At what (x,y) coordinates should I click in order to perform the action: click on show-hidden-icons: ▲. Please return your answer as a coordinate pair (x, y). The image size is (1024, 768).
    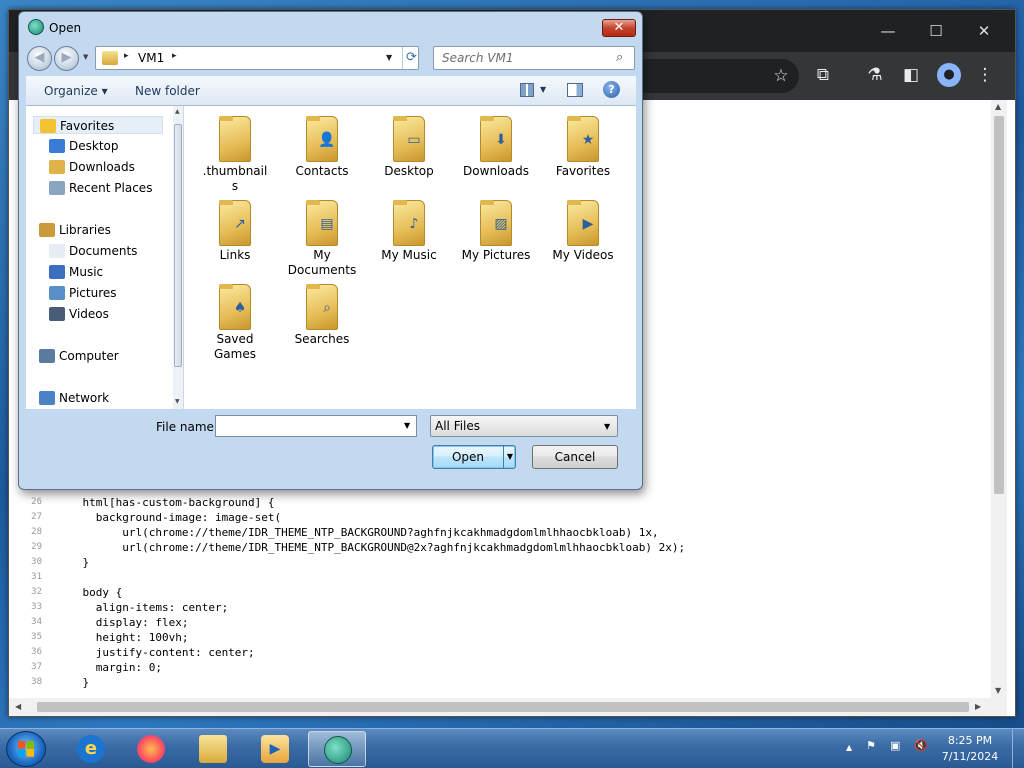
    Looking at the image, I should click on (849, 747).